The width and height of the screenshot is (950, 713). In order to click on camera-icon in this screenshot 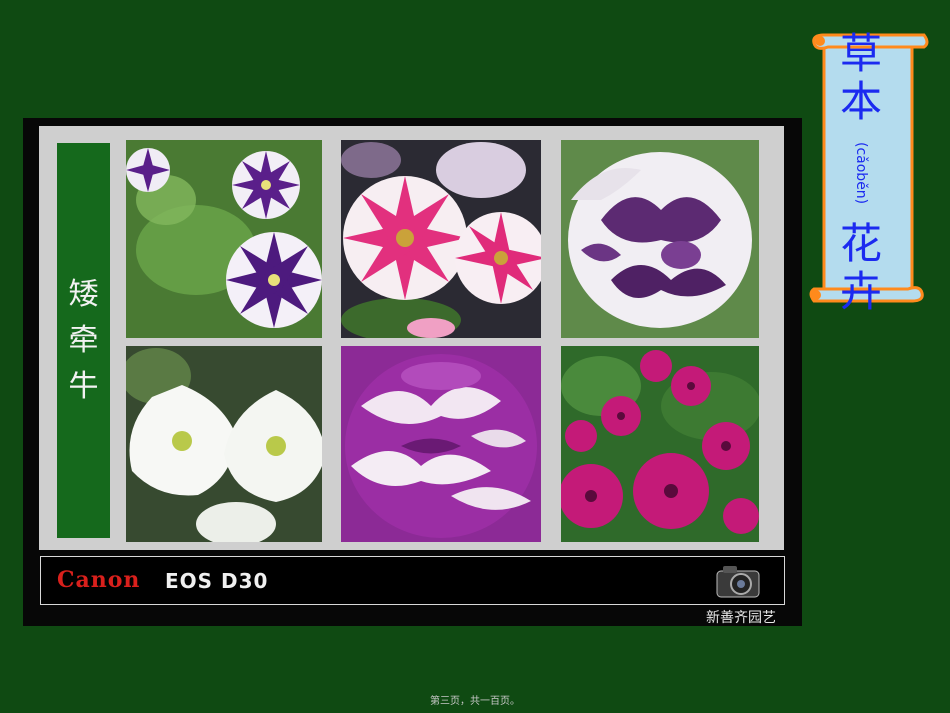, I will do `click(738, 582)`.